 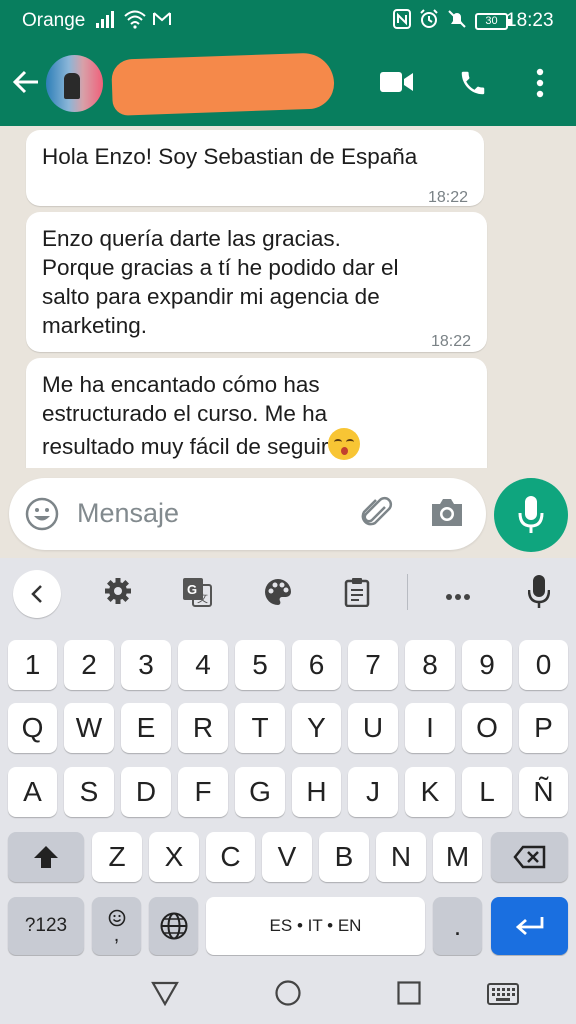 I want to click on message-text: Hola Enzo! Soy Sebastian de España, so click(x=230, y=156).